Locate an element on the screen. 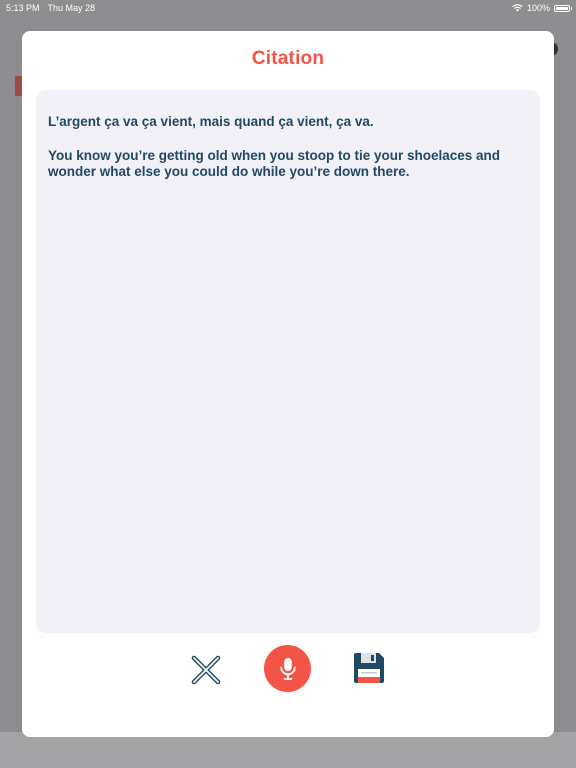 The width and height of the screenshot is (576, 768). save-button is located at coordinates (369, 668).